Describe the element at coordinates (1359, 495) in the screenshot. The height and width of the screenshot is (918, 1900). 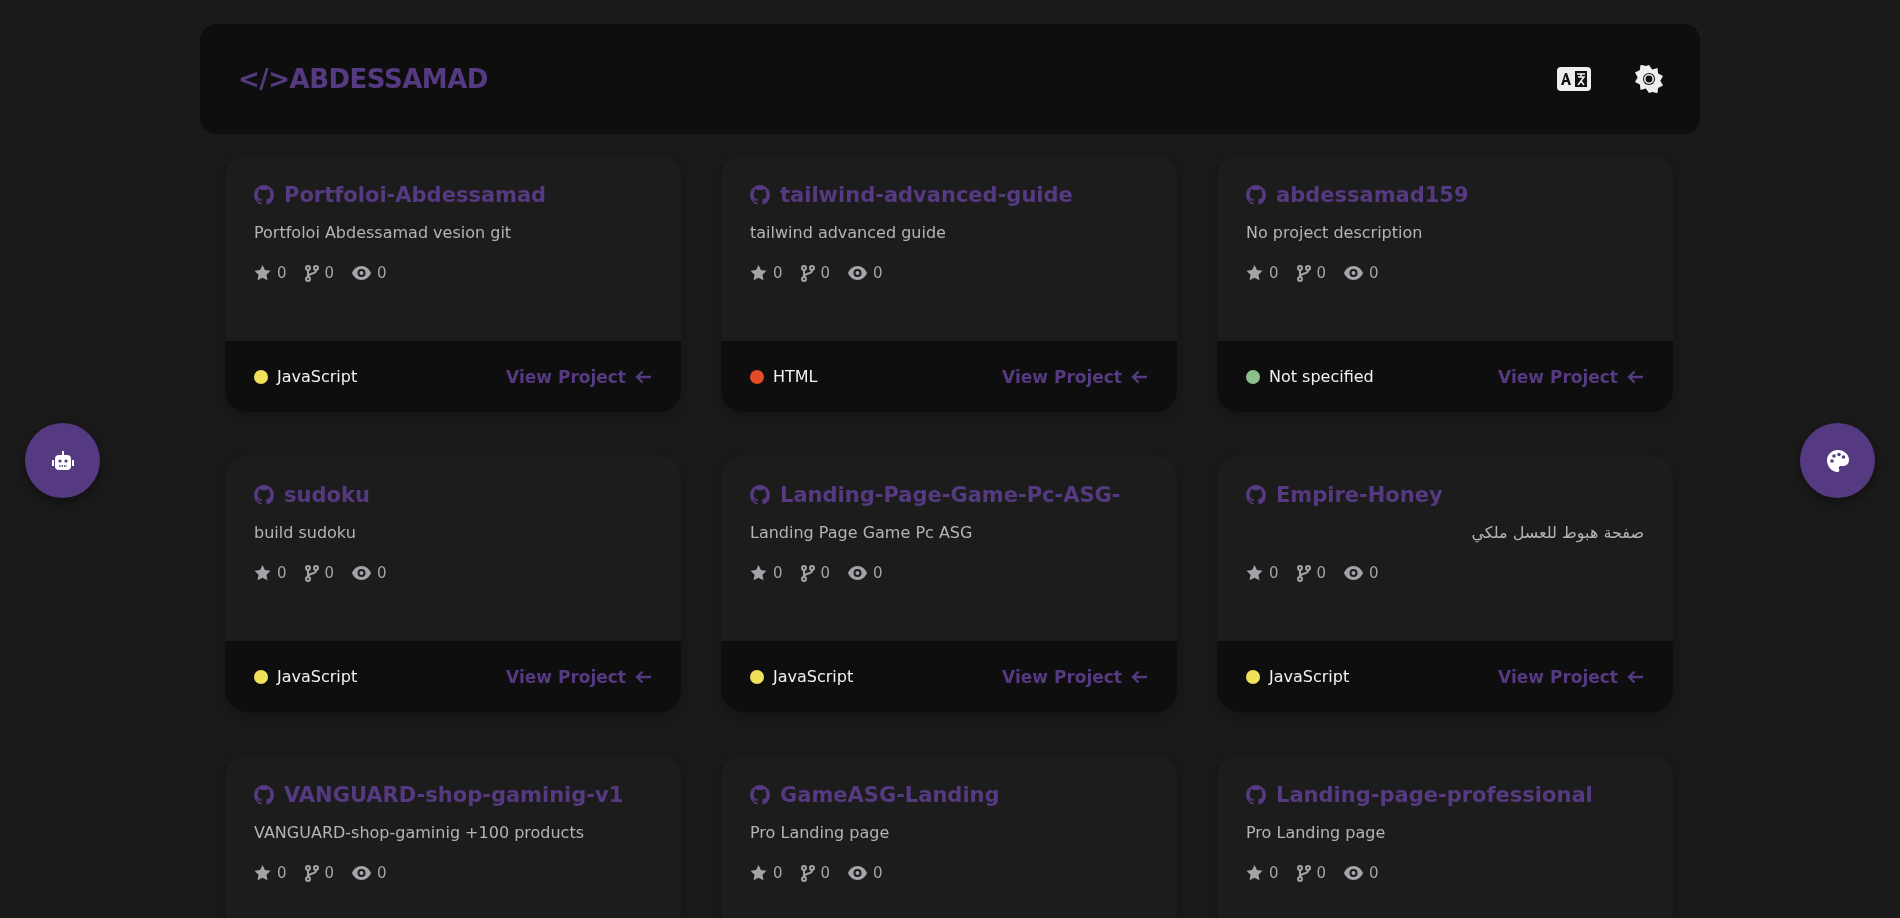
I see `project-title: Empire-Honey` at that location.